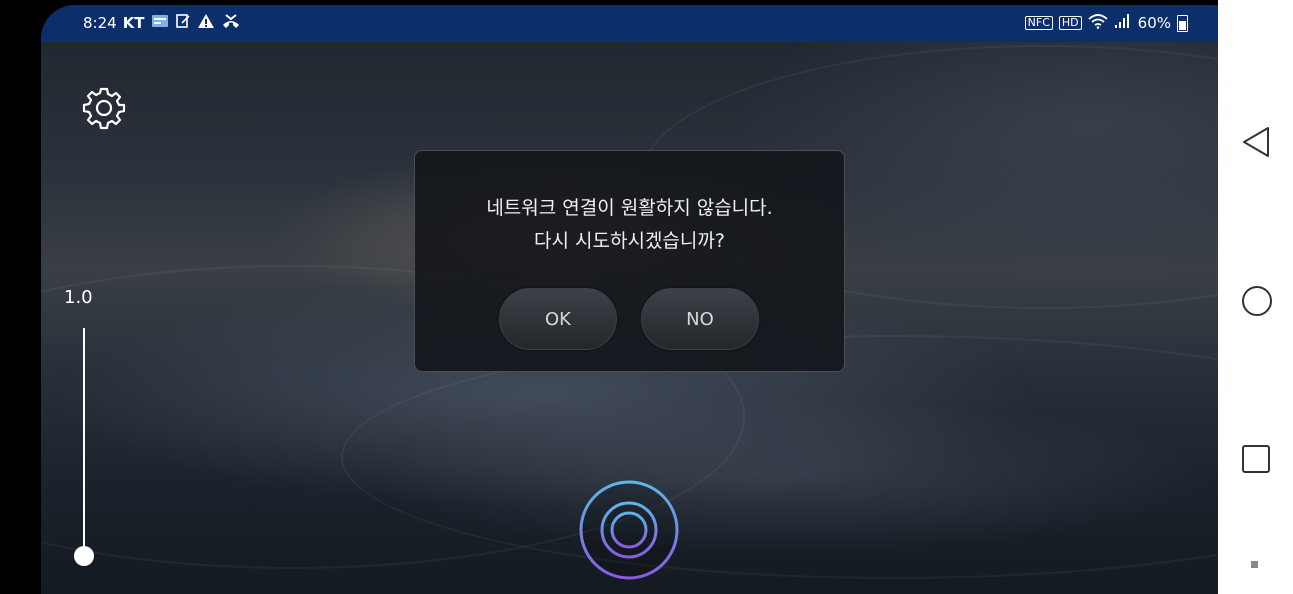 This screenshot has height=594, width=1293. I want to click on status-time: 8:24, so click(100, 23).